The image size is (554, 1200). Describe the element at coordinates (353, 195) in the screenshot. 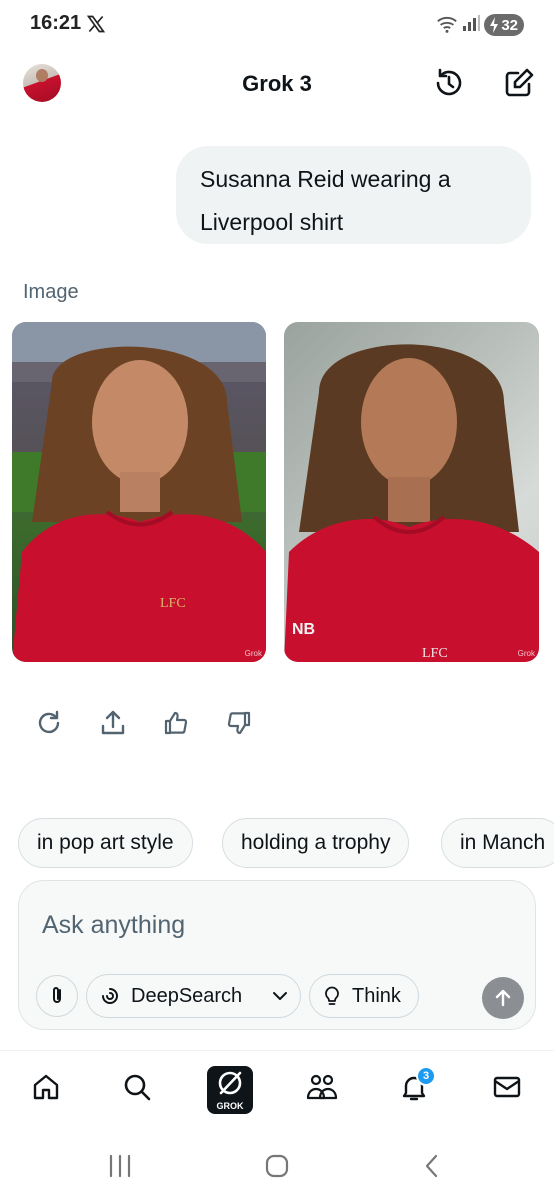

I see `user-message-bubble: Susanna Reid wearing a Liverpool shirt` at that location.